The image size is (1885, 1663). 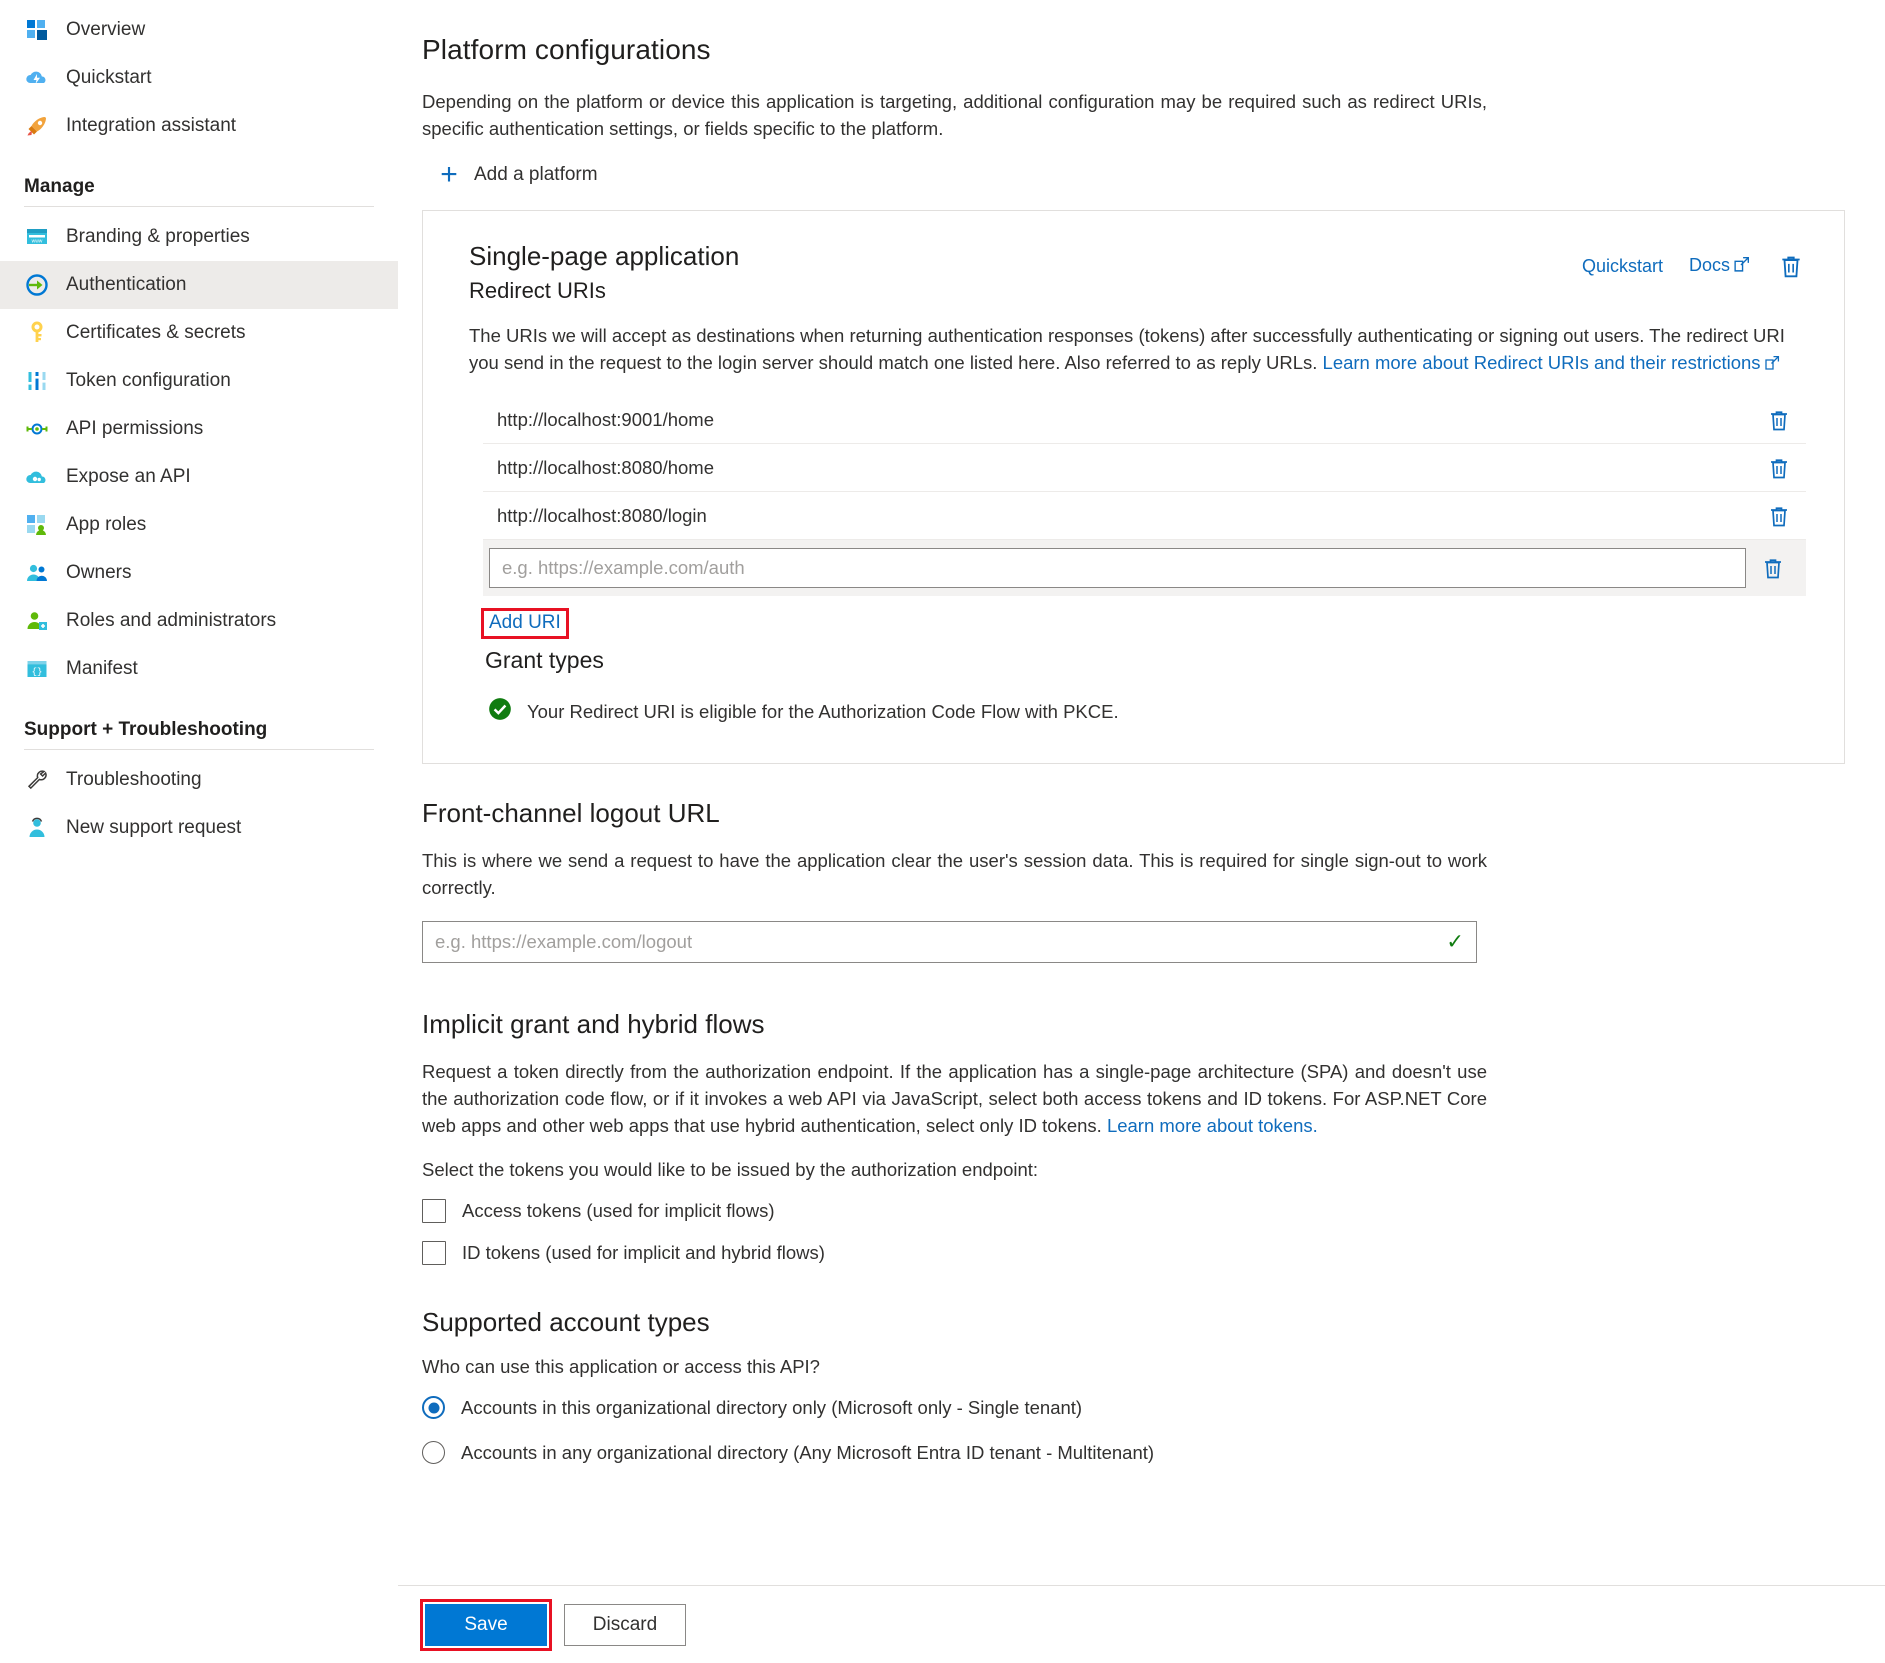 What do you see at coordinates (1133, 1211) in the screenshot?
I see `access-tokens-checkbox-row: Access tokens (used for implicit flows)` at bounding box center [1133, 1211].